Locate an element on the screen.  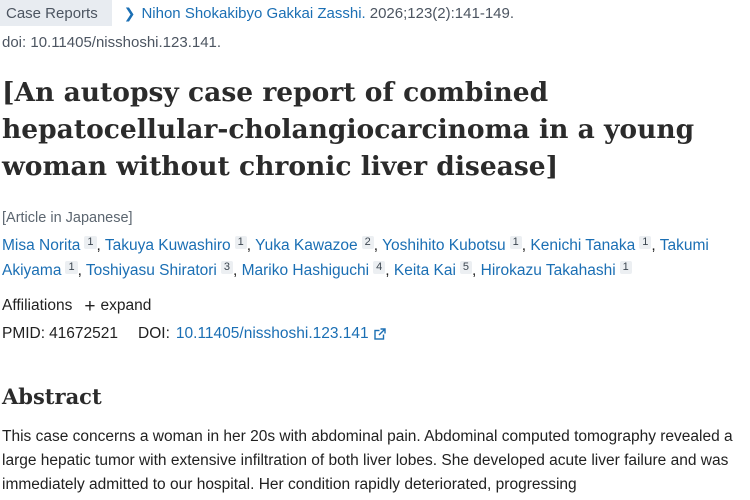
author-item: Yuka Kawazoe 2, is located at coordinates (317, 245).